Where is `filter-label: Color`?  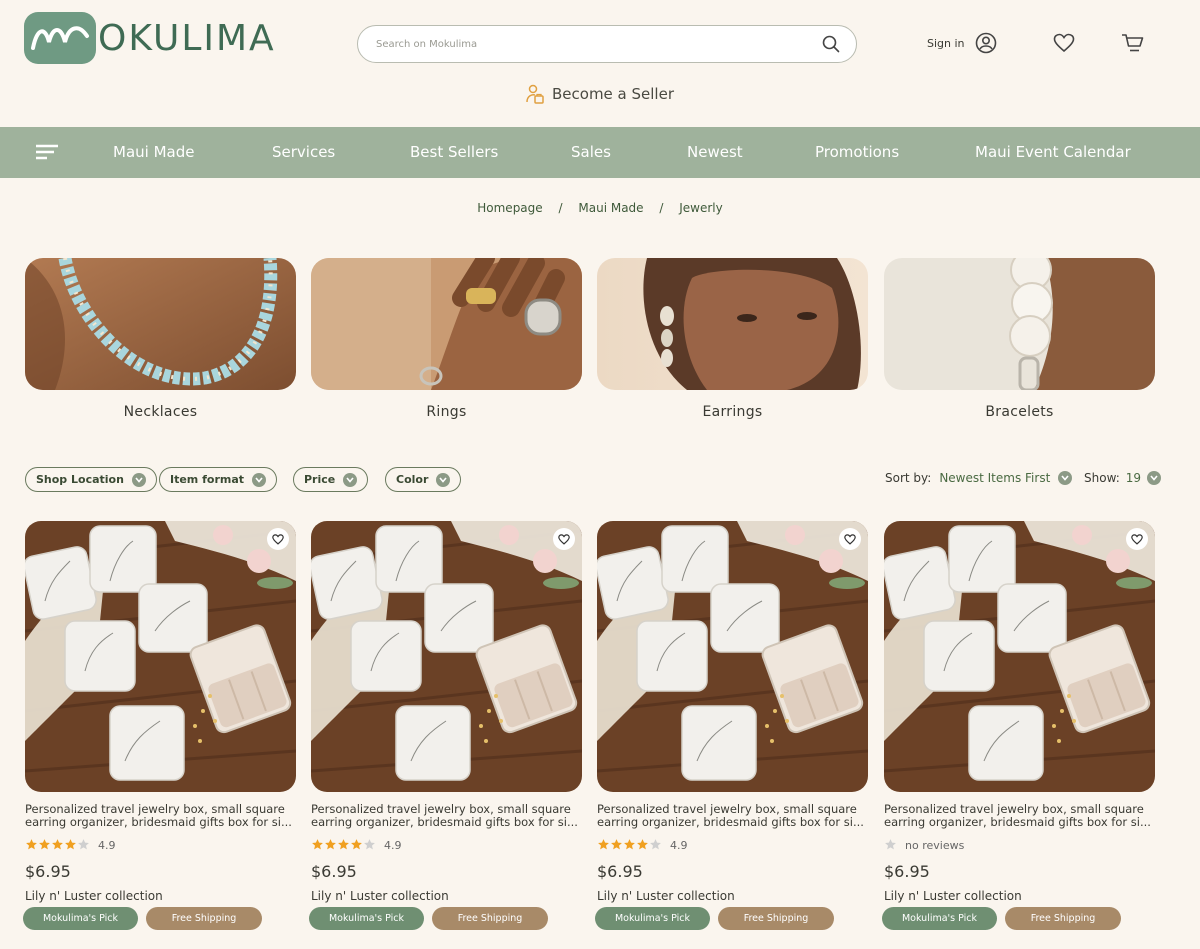 filter-label: Color is located at coordinates (412, 479).